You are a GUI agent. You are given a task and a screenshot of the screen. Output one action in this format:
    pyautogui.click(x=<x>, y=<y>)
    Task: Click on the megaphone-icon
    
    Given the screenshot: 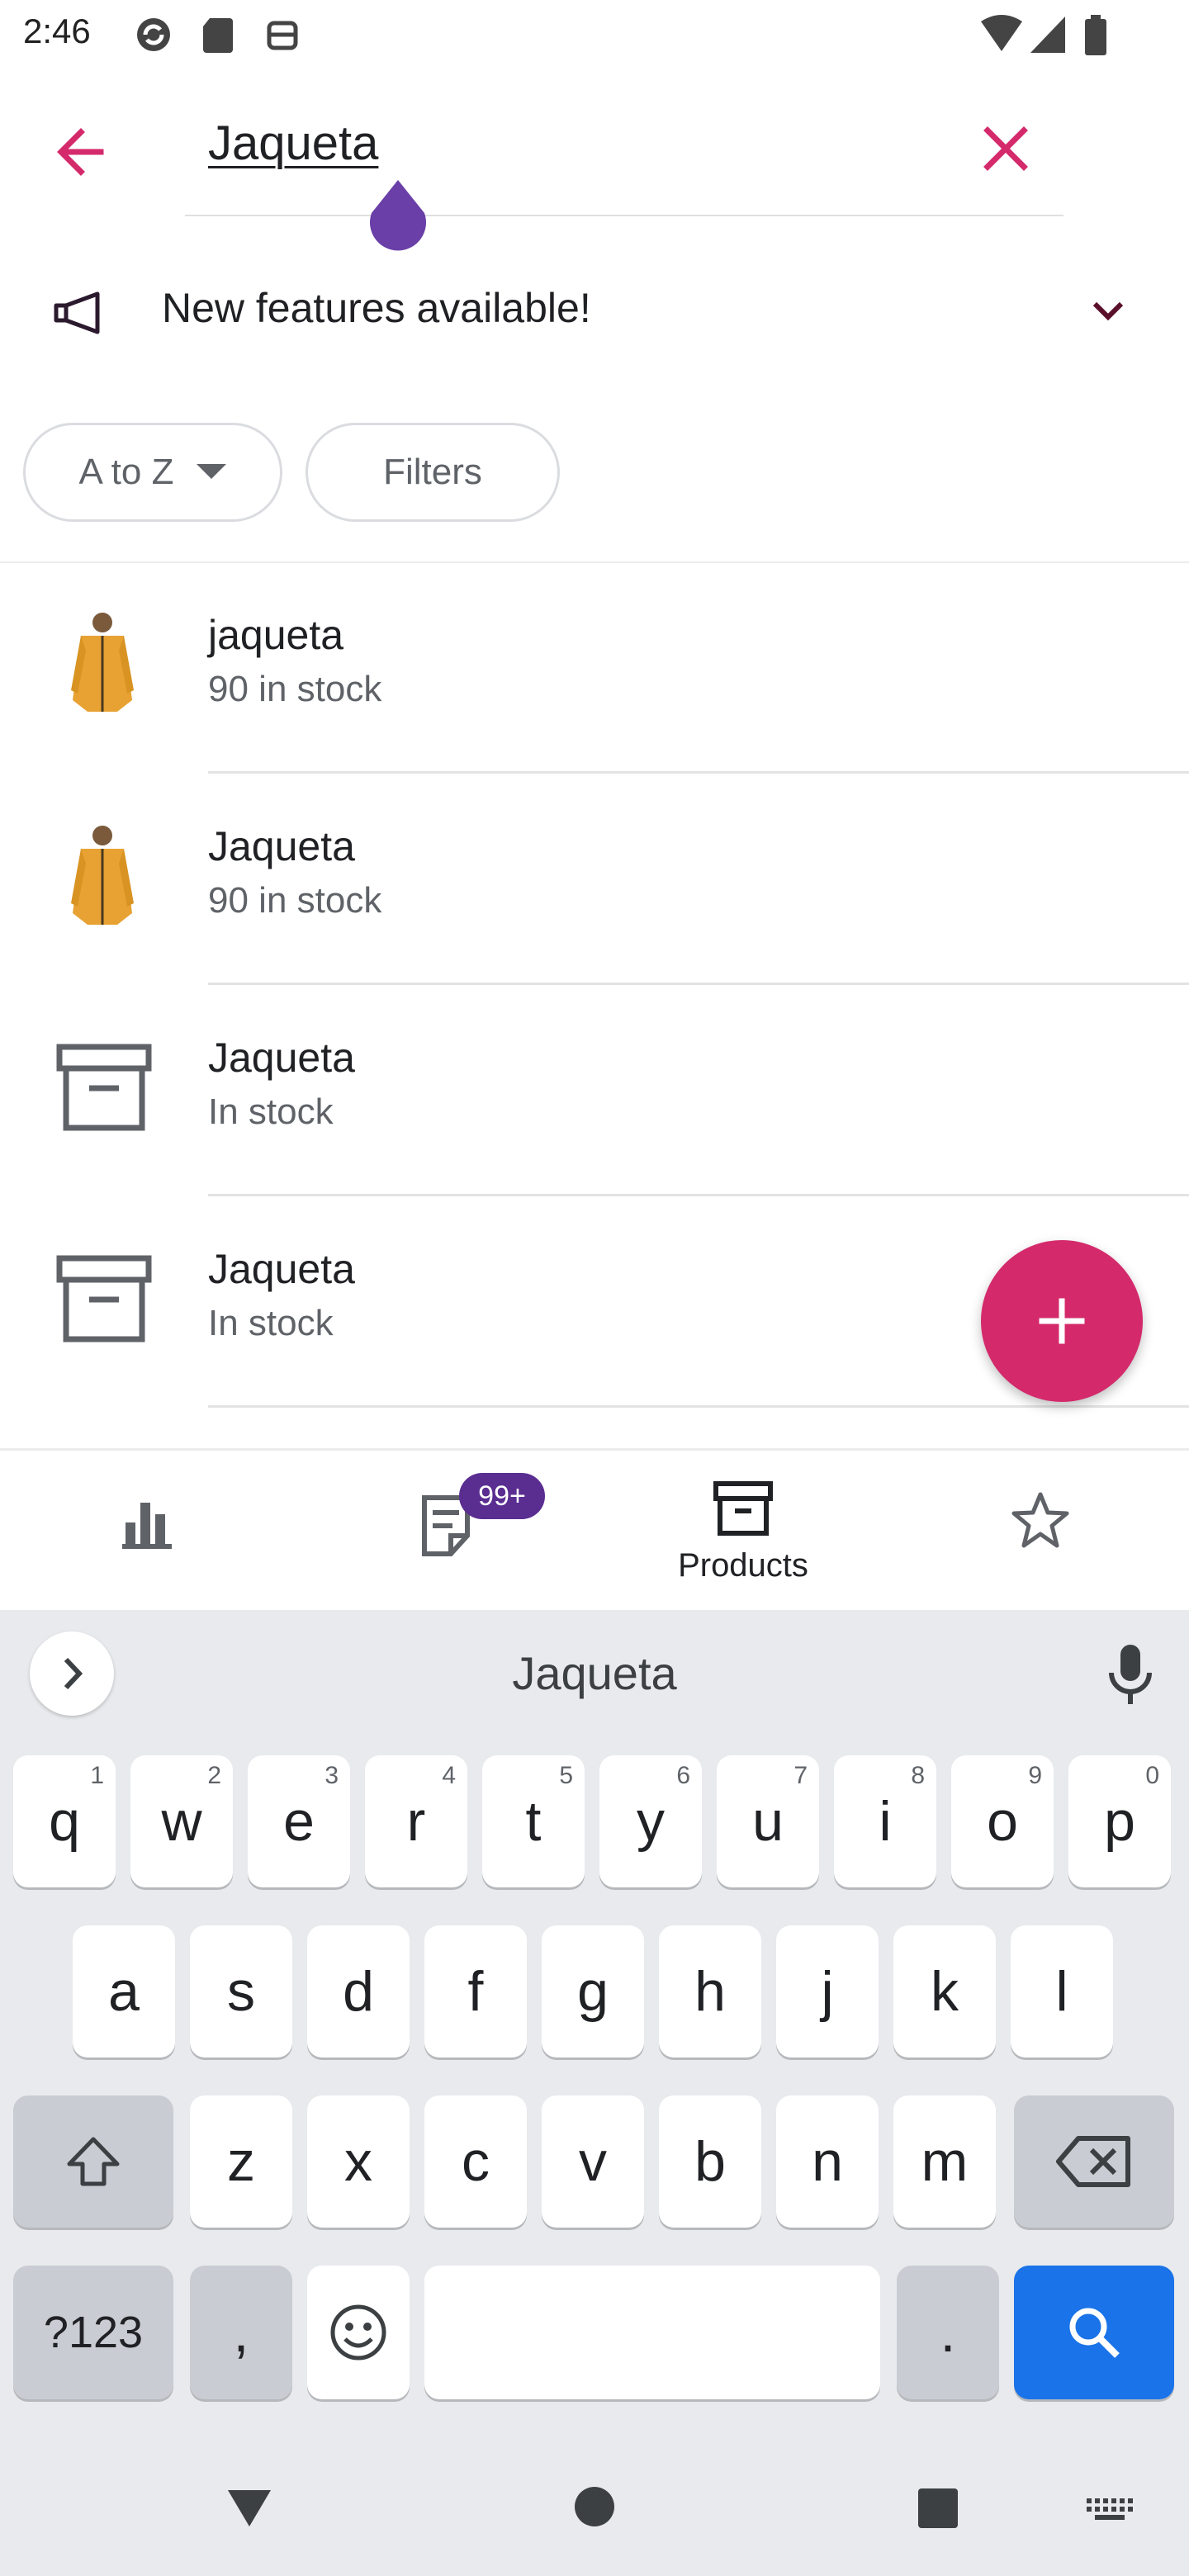 What is the action you would take?
    pyautogui.click(x=81, y=312)
    